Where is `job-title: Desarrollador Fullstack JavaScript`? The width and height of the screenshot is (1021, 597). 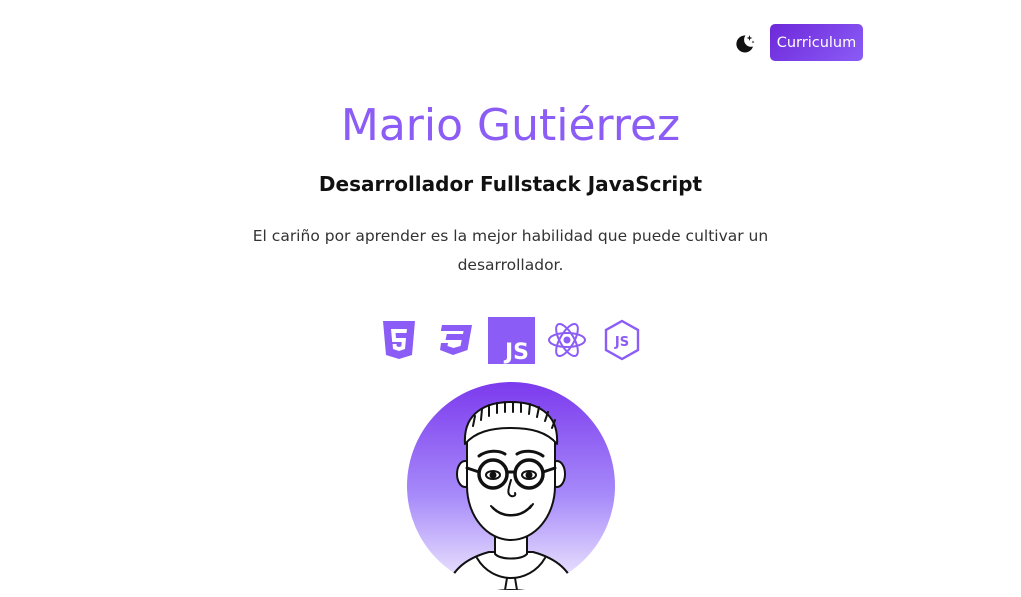
job-title: Desarrollador Fullstack JavaScript is located at coordinates (510, 184).